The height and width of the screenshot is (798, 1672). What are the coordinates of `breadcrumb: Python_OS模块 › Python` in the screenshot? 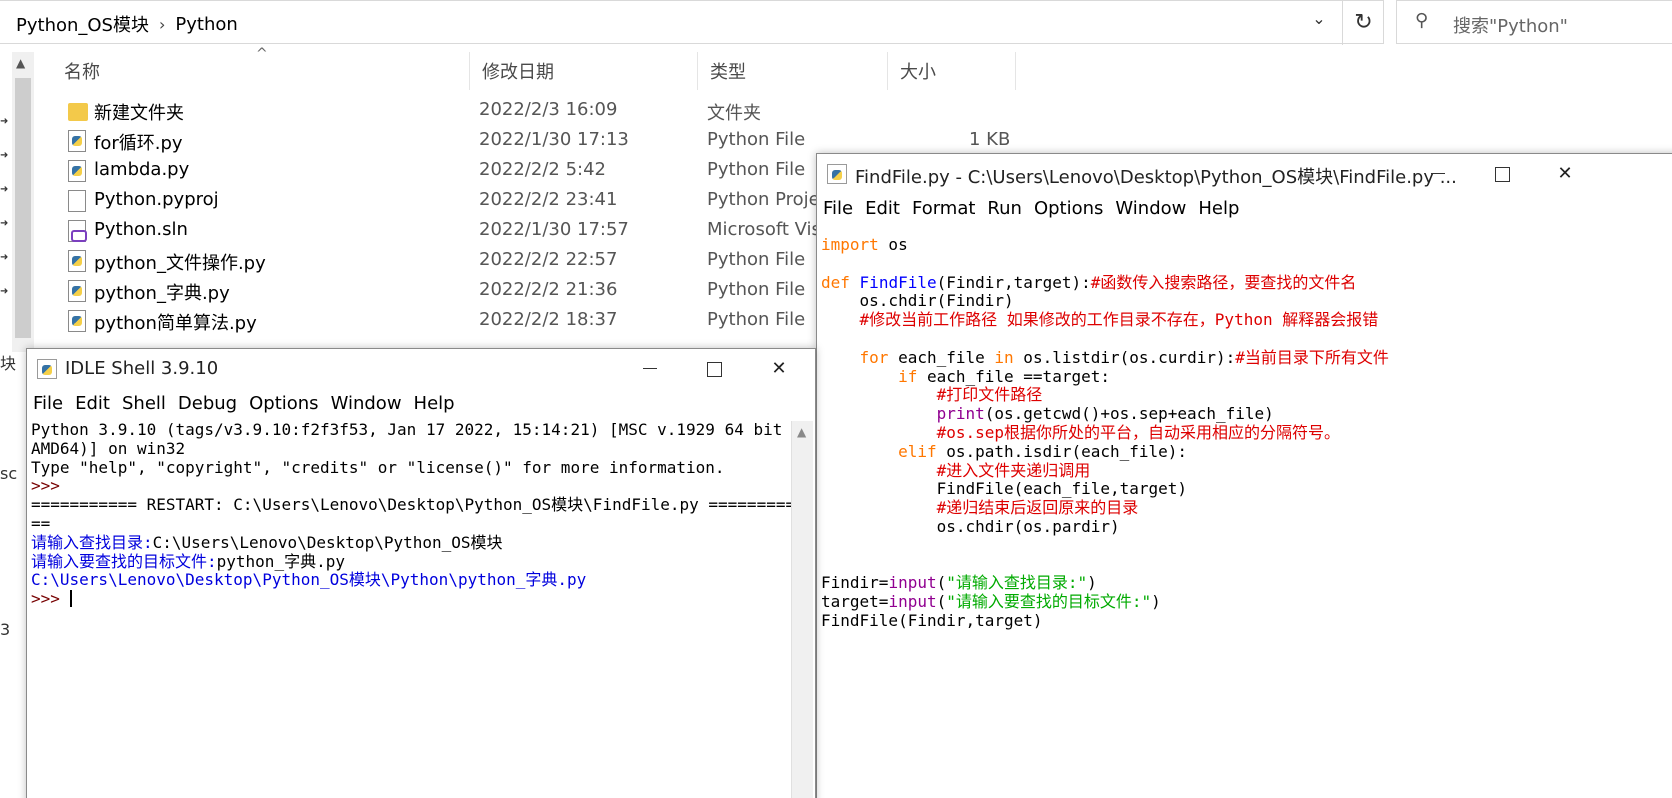 It's located at (127, 24).